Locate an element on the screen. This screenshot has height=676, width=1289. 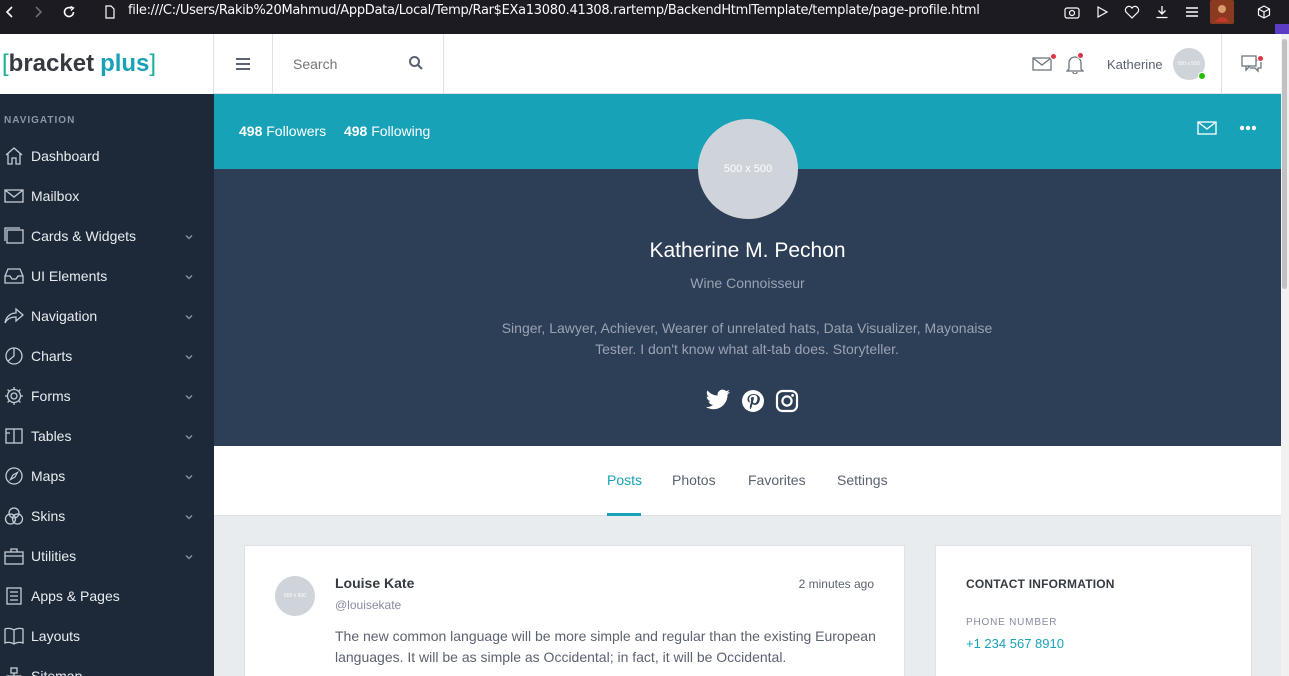
logo: [ bracket plus ] is located at coordinates (107, 64).